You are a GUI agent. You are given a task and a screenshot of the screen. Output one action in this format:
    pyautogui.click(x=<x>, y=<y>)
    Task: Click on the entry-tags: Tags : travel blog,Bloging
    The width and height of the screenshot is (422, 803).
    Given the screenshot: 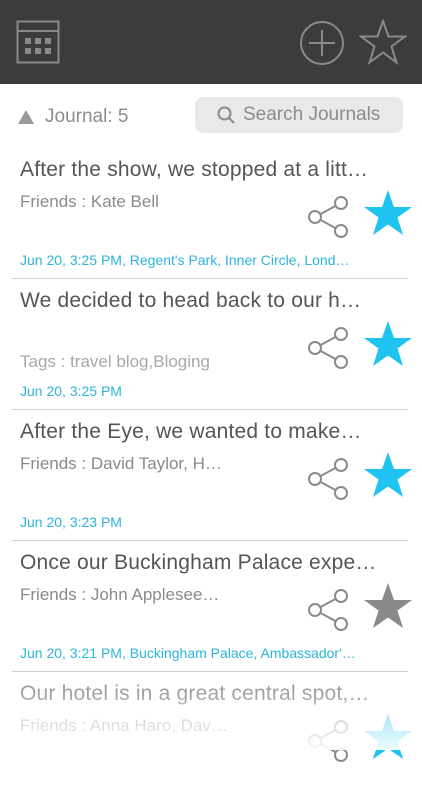 What is the action you would take?
    pyautogui.click(x=115, y=361)
    